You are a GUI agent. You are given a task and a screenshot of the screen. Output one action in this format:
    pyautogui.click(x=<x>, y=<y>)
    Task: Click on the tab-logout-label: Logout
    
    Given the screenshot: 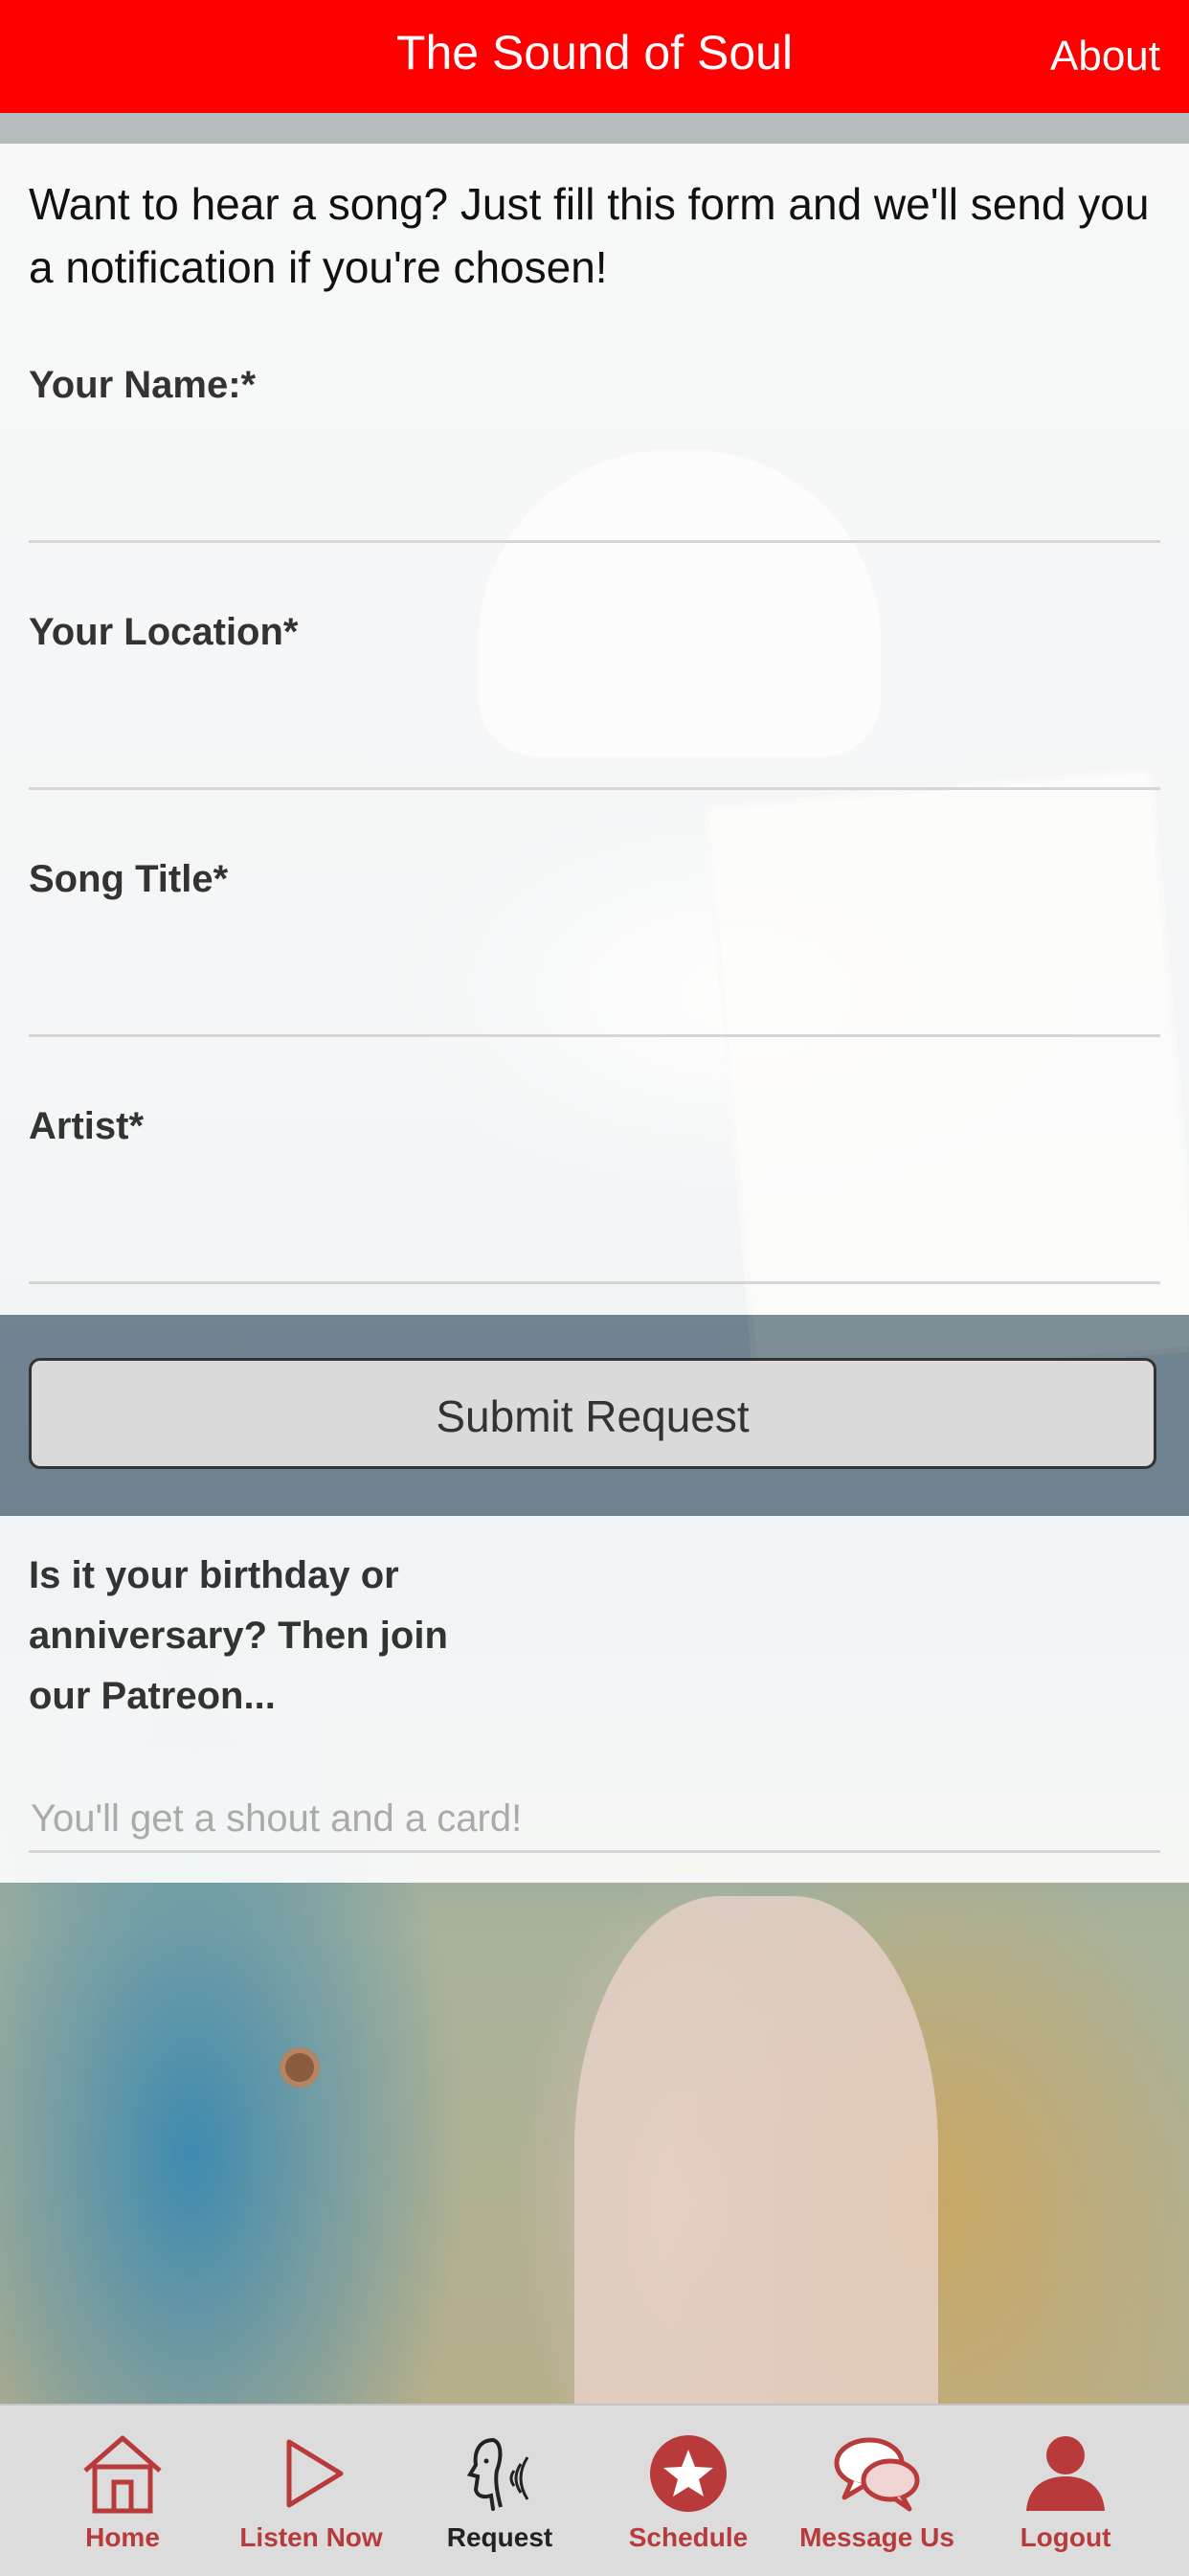 What is the action you would take?
    pyautogui.click(x=1065, y=2537)
    